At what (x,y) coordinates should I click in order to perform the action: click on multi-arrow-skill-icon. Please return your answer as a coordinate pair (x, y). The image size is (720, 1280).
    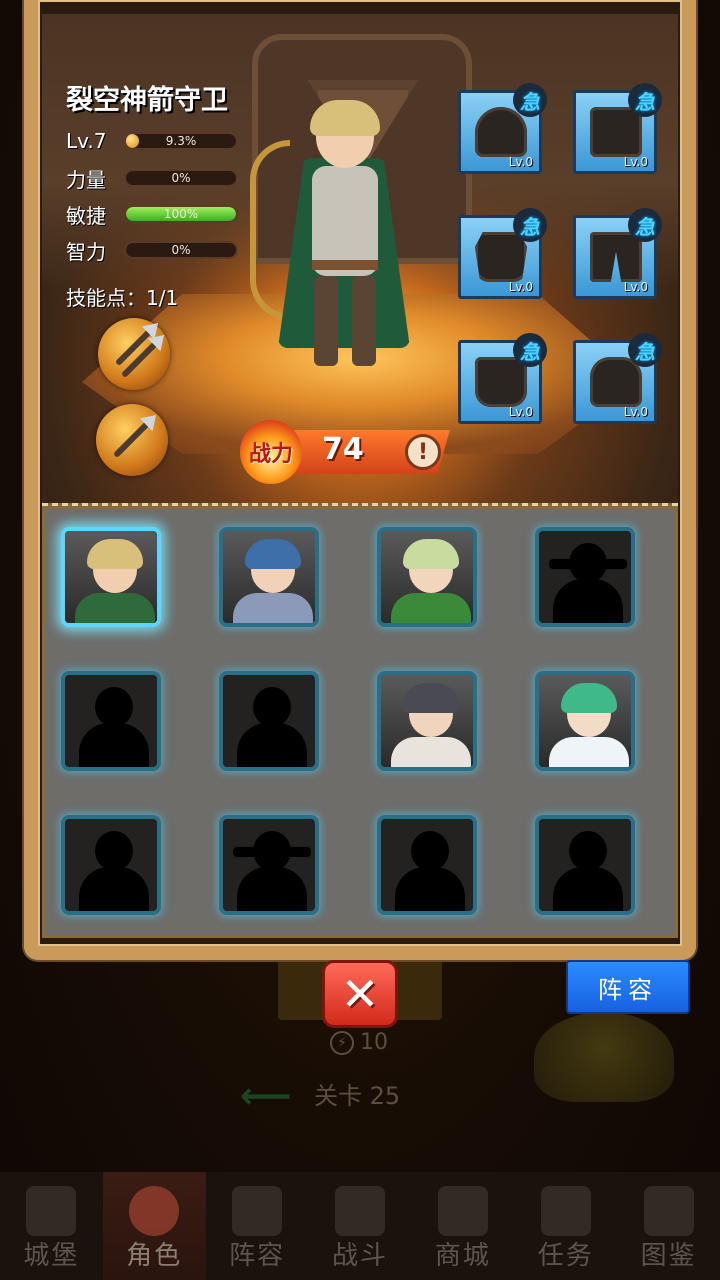
    Looking at the image, I should click on (134, 354).